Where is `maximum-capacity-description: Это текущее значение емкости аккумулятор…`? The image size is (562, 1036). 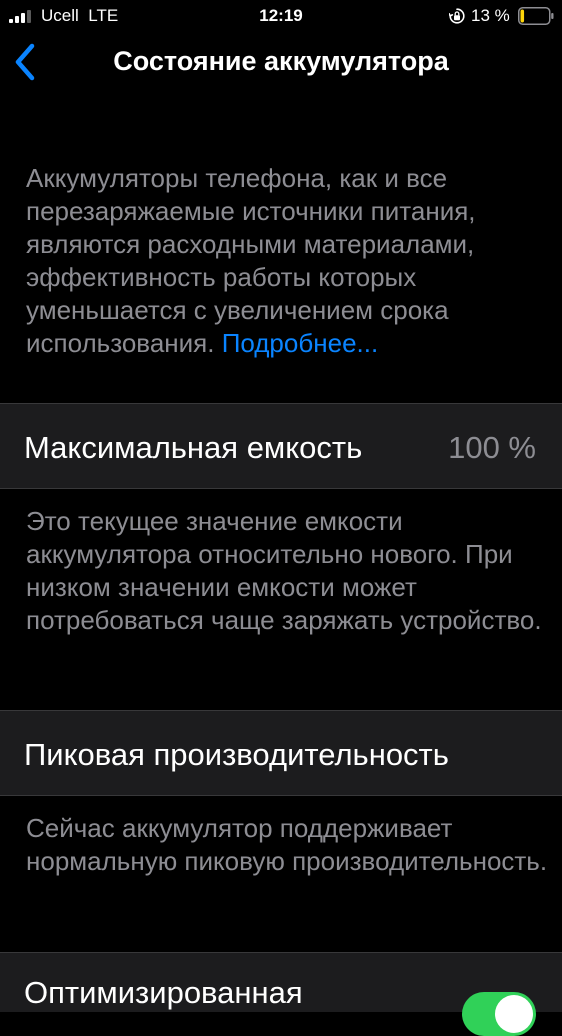 maximum-capacity-description: Это текущее значение емкости аккумулятор… is located at coordinates (284, 570).